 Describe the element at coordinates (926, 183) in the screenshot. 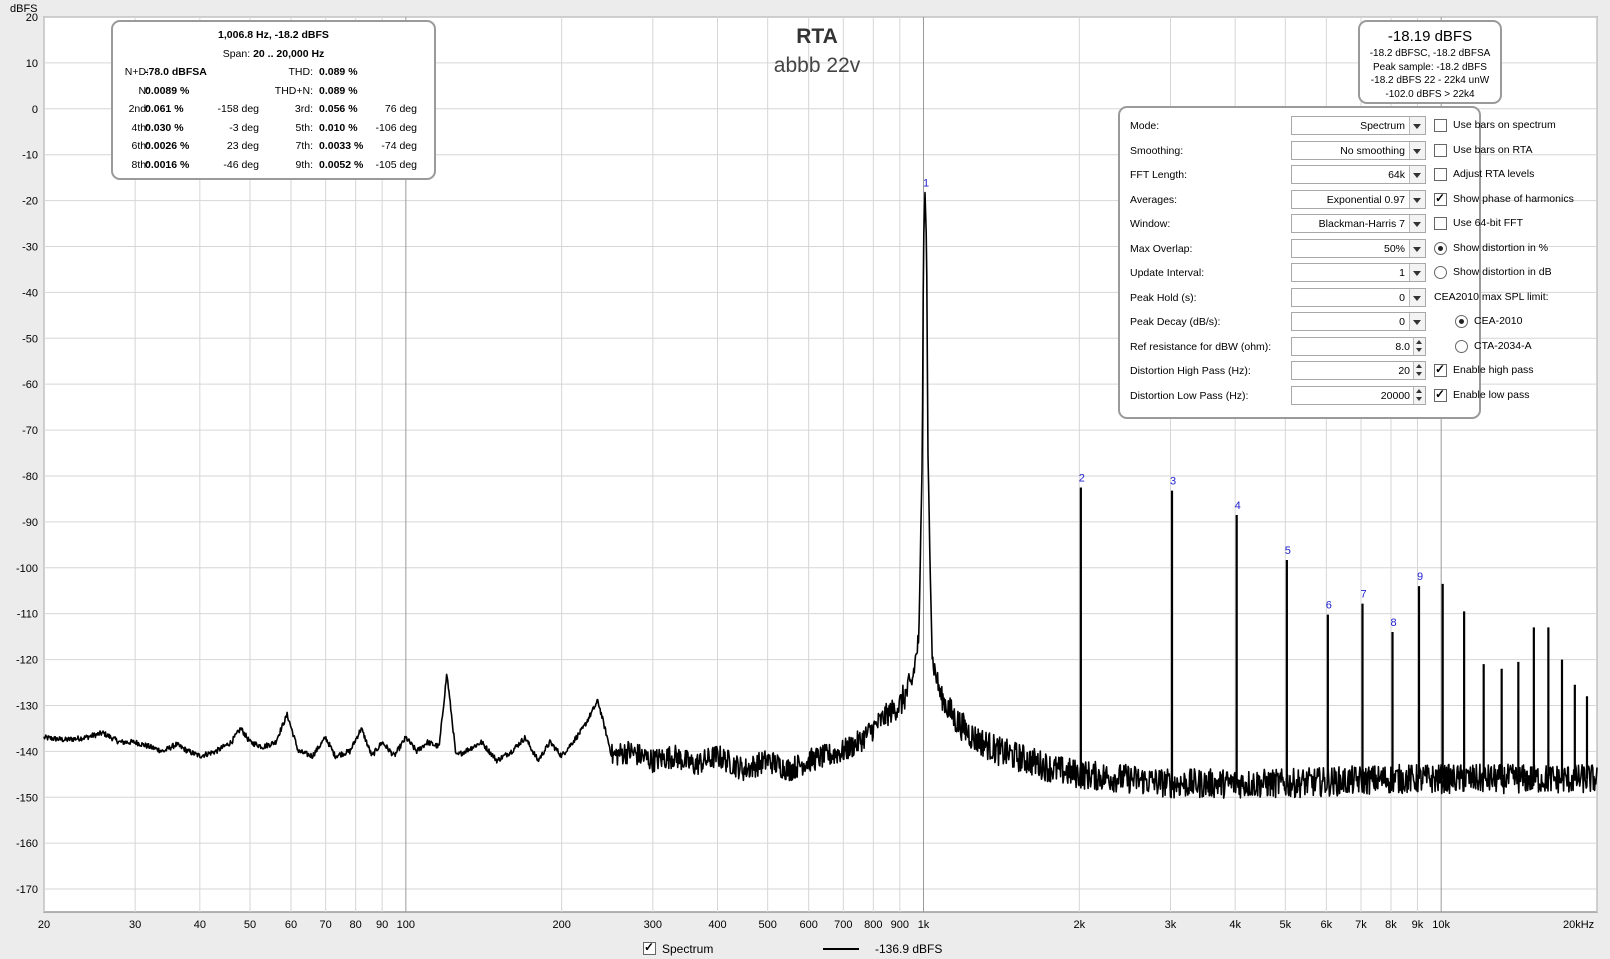

I see `harmonic-peak-label: 1` at that location.